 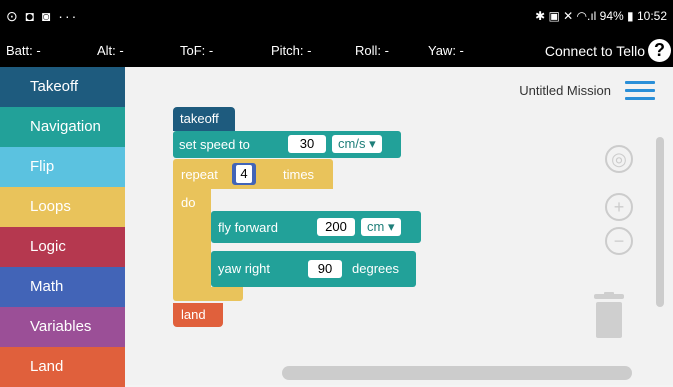 I want to click on fly-forward-block: fly forward 200 cm ▾, so click(x=316, y=227).